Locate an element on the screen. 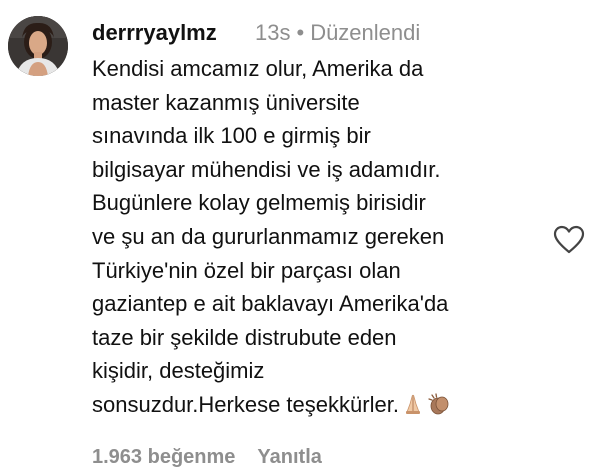 The image size is (600, 474). username: derrryaylmz is located at coordinates (154, 33).